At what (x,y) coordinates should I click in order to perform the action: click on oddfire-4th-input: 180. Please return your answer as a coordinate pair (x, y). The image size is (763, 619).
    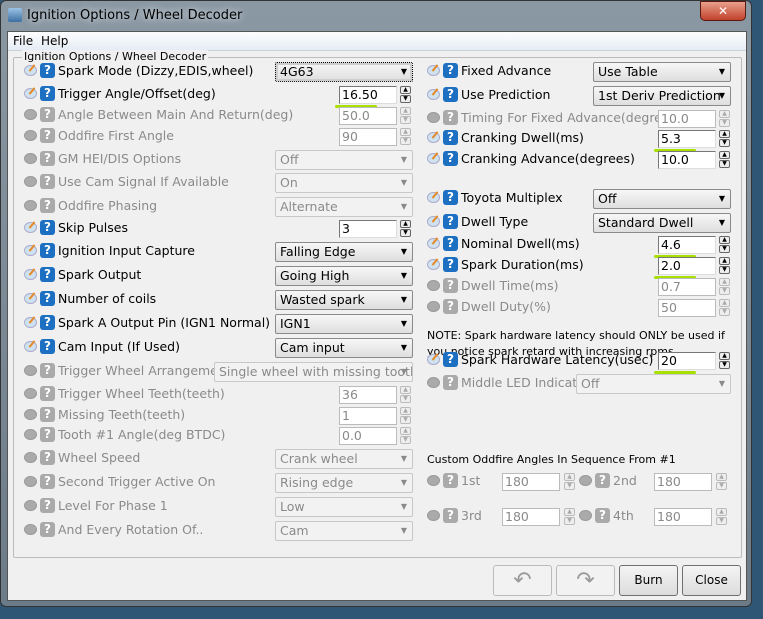
    Looking at the image, I should click on (683, 517).